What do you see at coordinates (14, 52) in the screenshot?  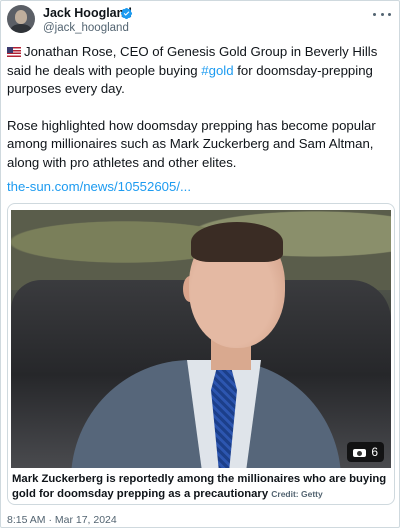 I see `us-flag-icon` at bounding box center [14, 52].